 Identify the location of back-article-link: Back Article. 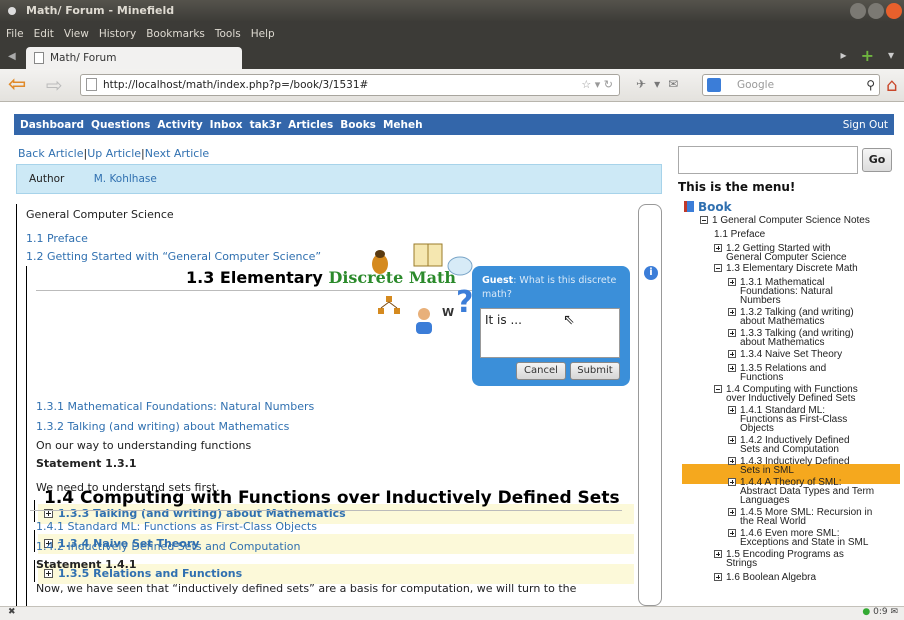
(51, 153).